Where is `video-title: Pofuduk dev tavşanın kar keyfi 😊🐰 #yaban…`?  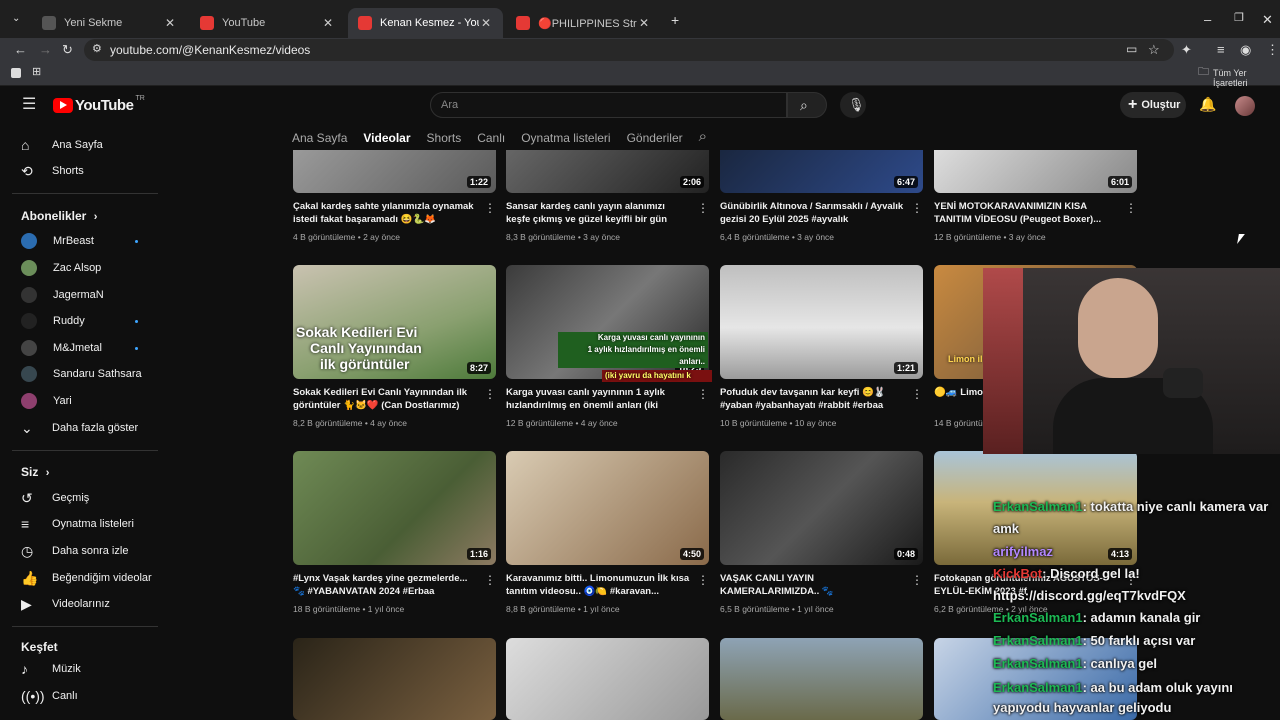
video-title: Pofuduk dev tavşanın kar keyfi 😊🐰 #yaban… is located at coordinates (812, 399).